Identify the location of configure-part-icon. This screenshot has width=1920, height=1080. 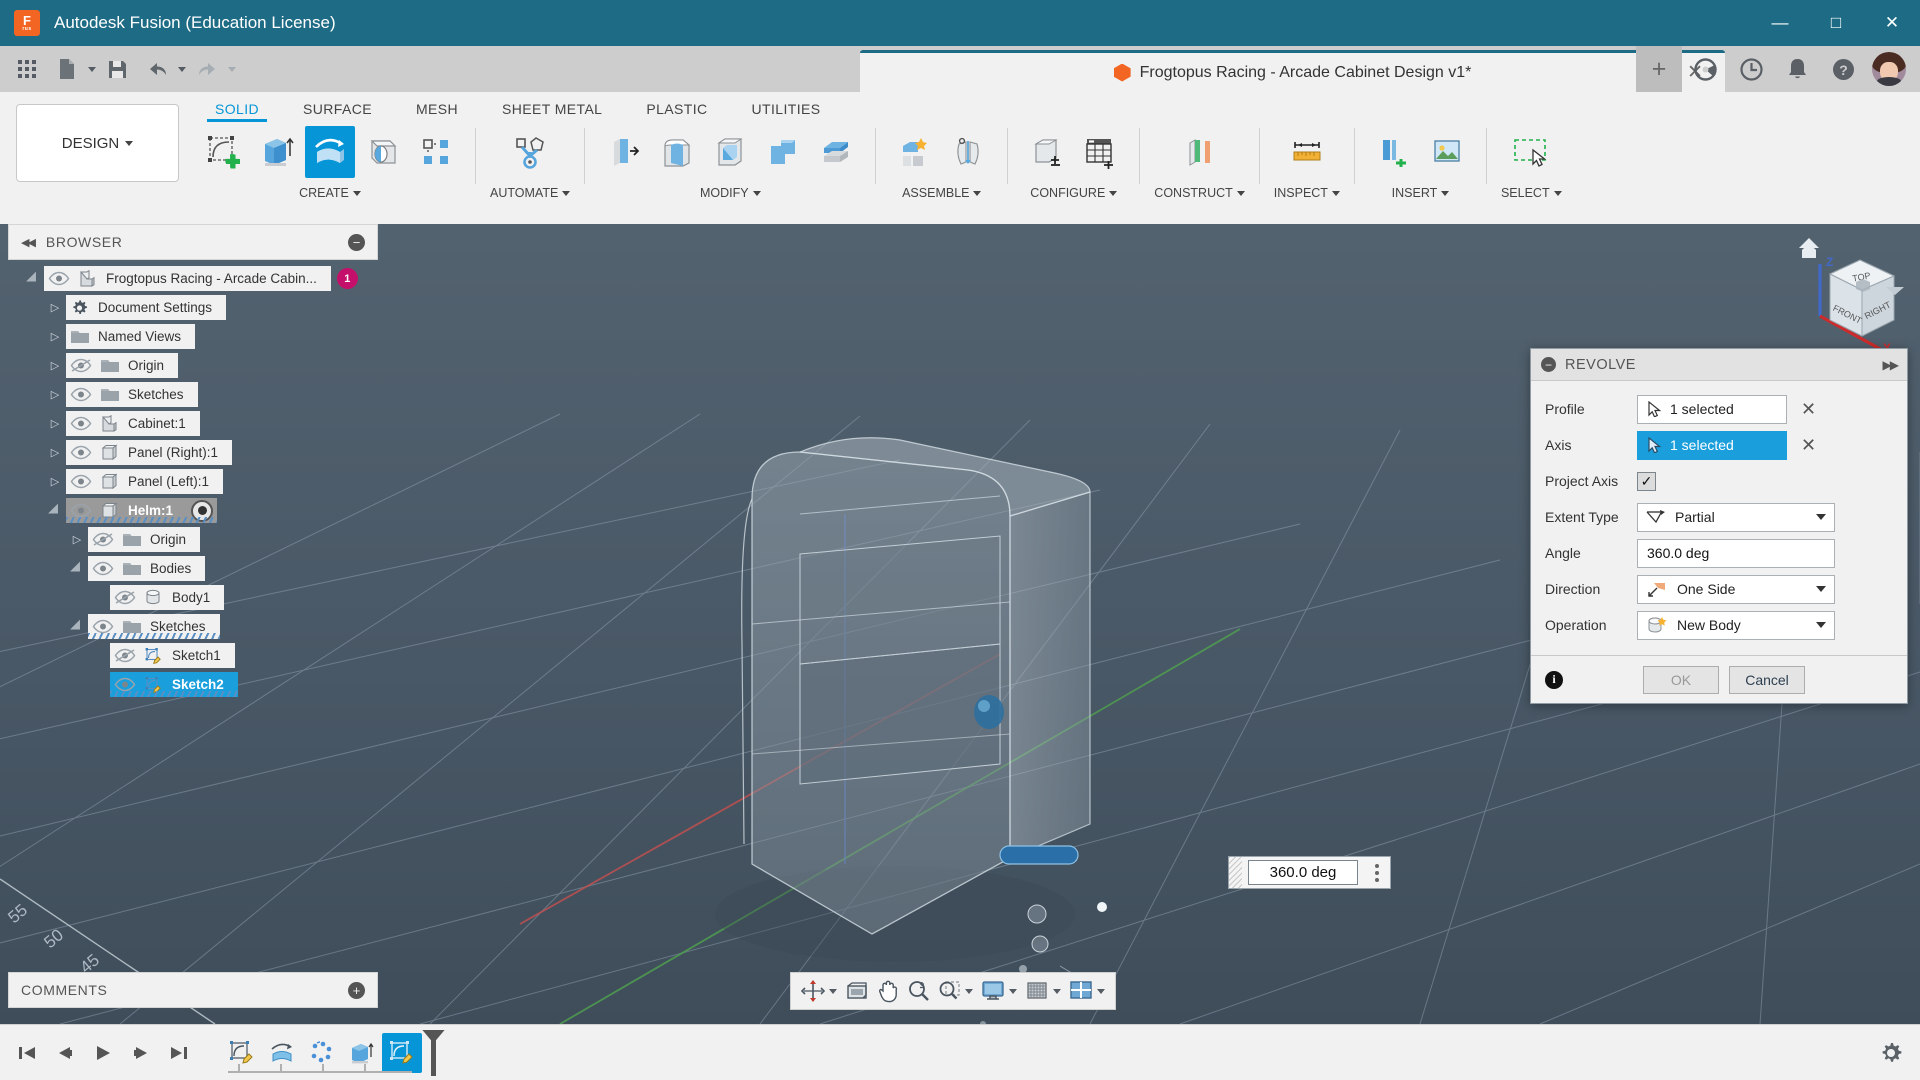
(1047, 152).